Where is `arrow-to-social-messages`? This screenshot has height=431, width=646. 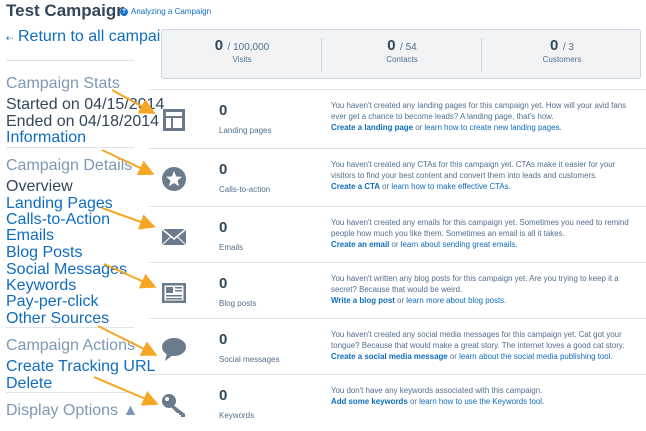
arrow-to-social-messages is located at coordinates (127, 340).